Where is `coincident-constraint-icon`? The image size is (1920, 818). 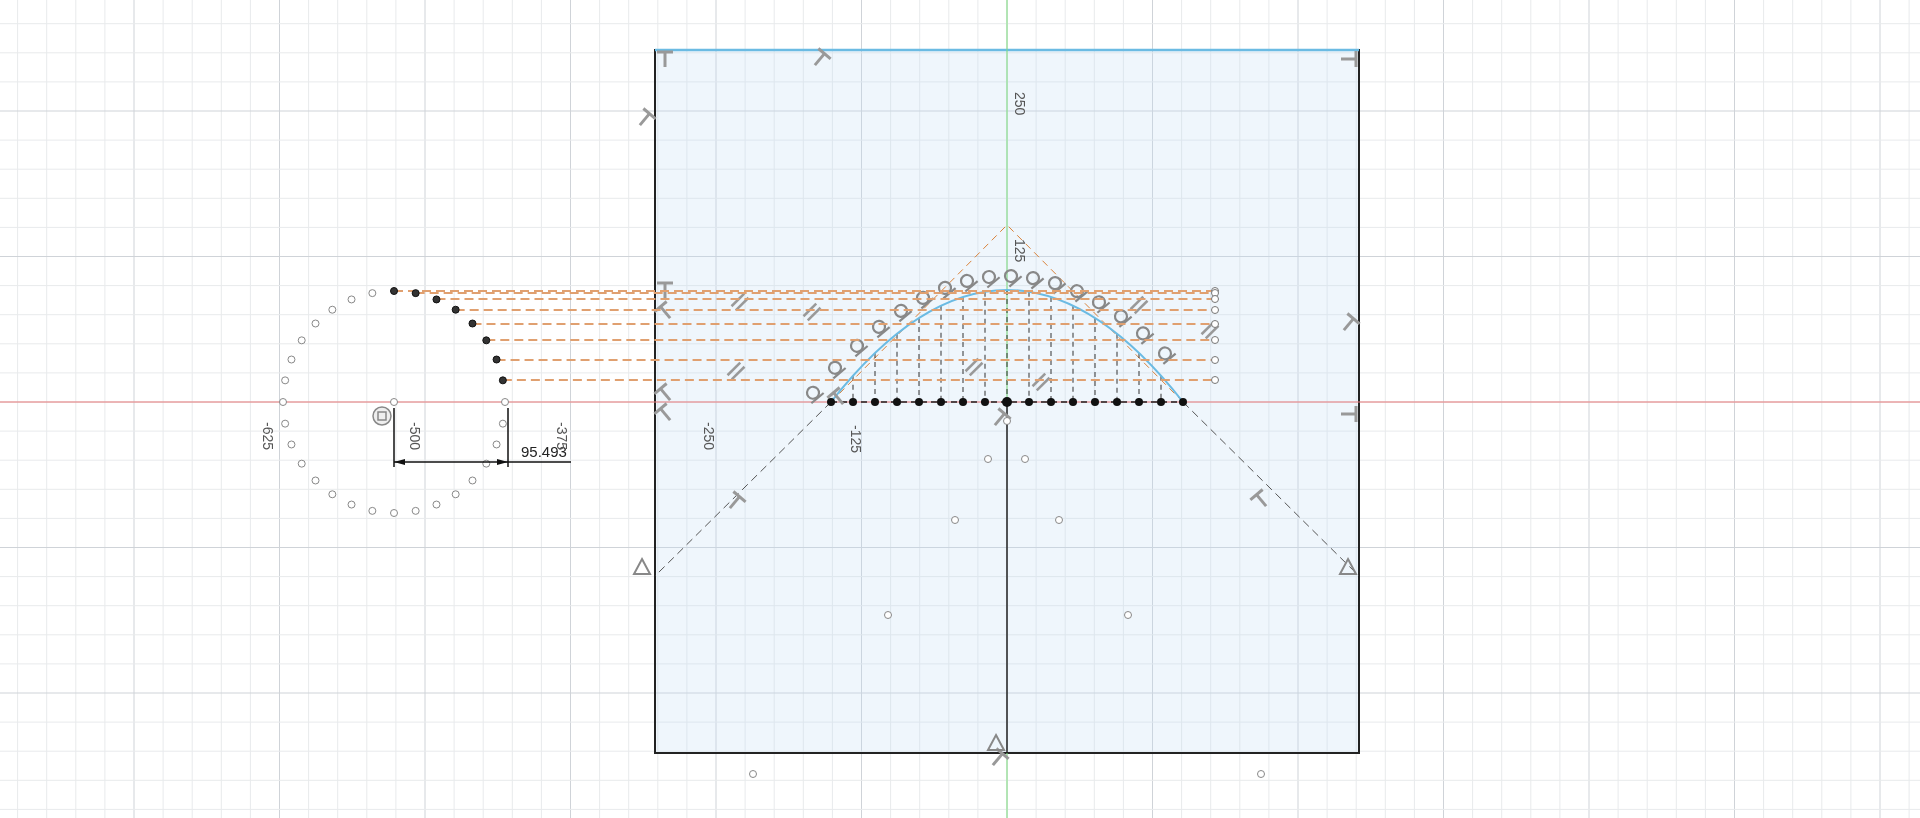 coincident-constraint-icon is located at coordinates (382, 416).